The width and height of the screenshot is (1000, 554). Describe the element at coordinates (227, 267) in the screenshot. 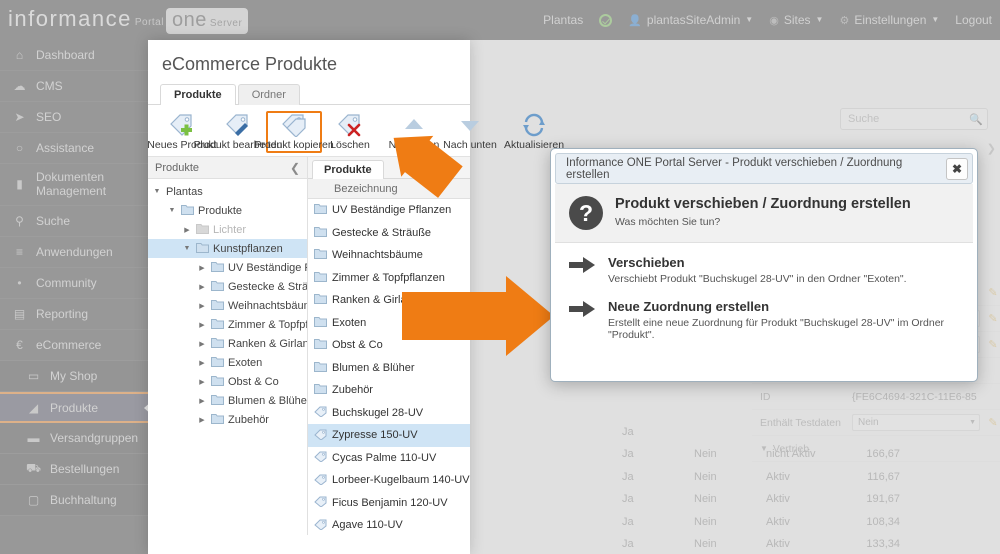

I see `tree-node-uv-beständige-pflanzen: ▶ UV Beständige Pflanzen` at that location.